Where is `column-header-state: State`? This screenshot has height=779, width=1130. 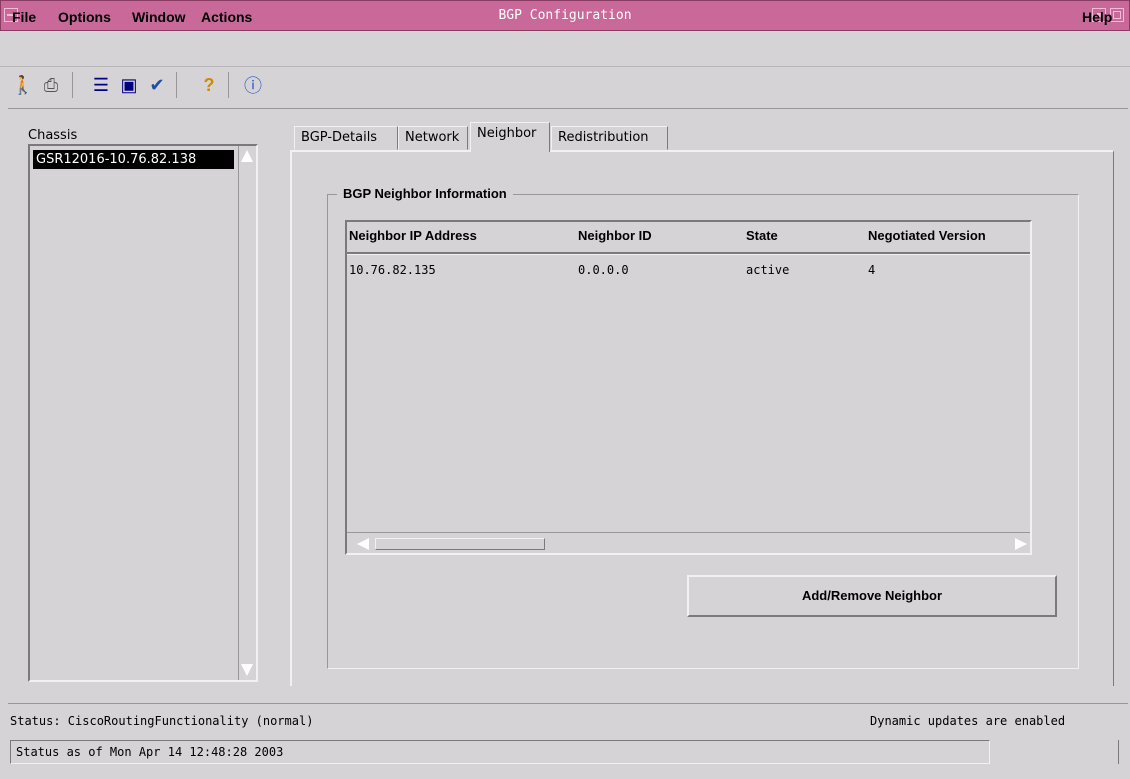 column-header-state: State is located at coordinates (762, 235).